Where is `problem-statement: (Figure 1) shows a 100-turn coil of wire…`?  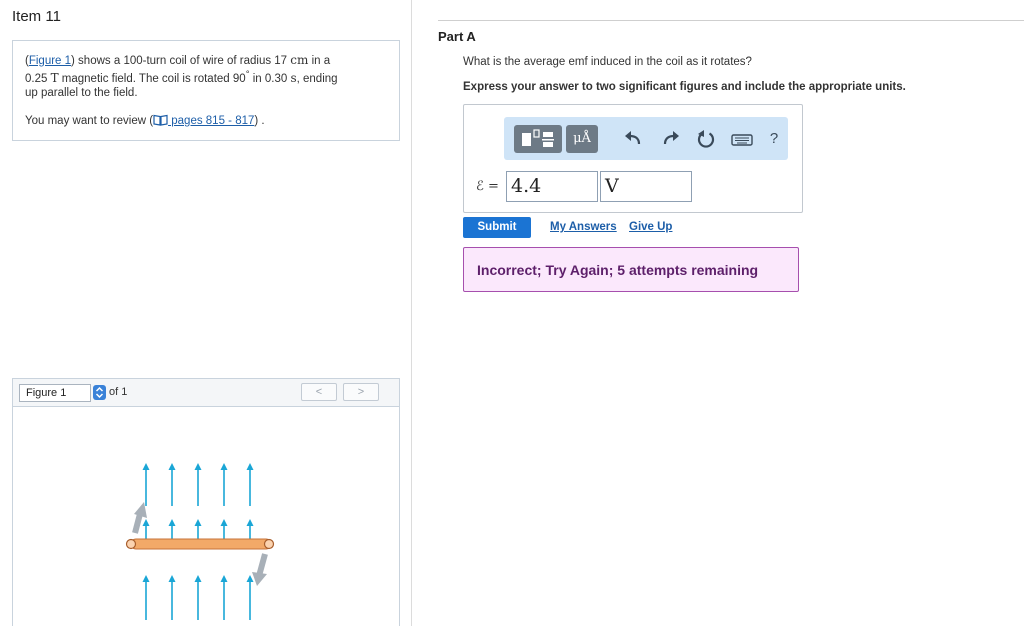
problem-statement: (Figure 1) shows a 100-turn coil of wire… is located at coordinates (206, 90).